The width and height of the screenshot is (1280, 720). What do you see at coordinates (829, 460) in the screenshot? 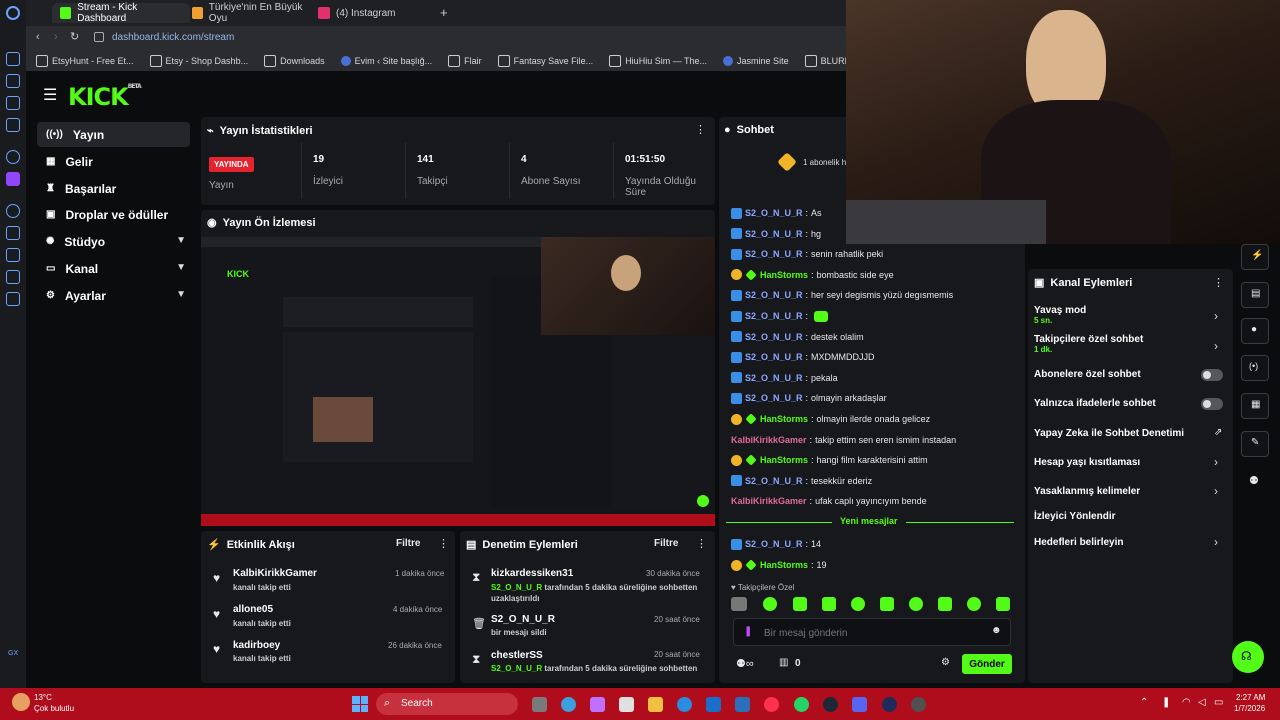
I see `chat-message: HanStorms: hangi film karakterisini attim` at bounding box center [829, 460].